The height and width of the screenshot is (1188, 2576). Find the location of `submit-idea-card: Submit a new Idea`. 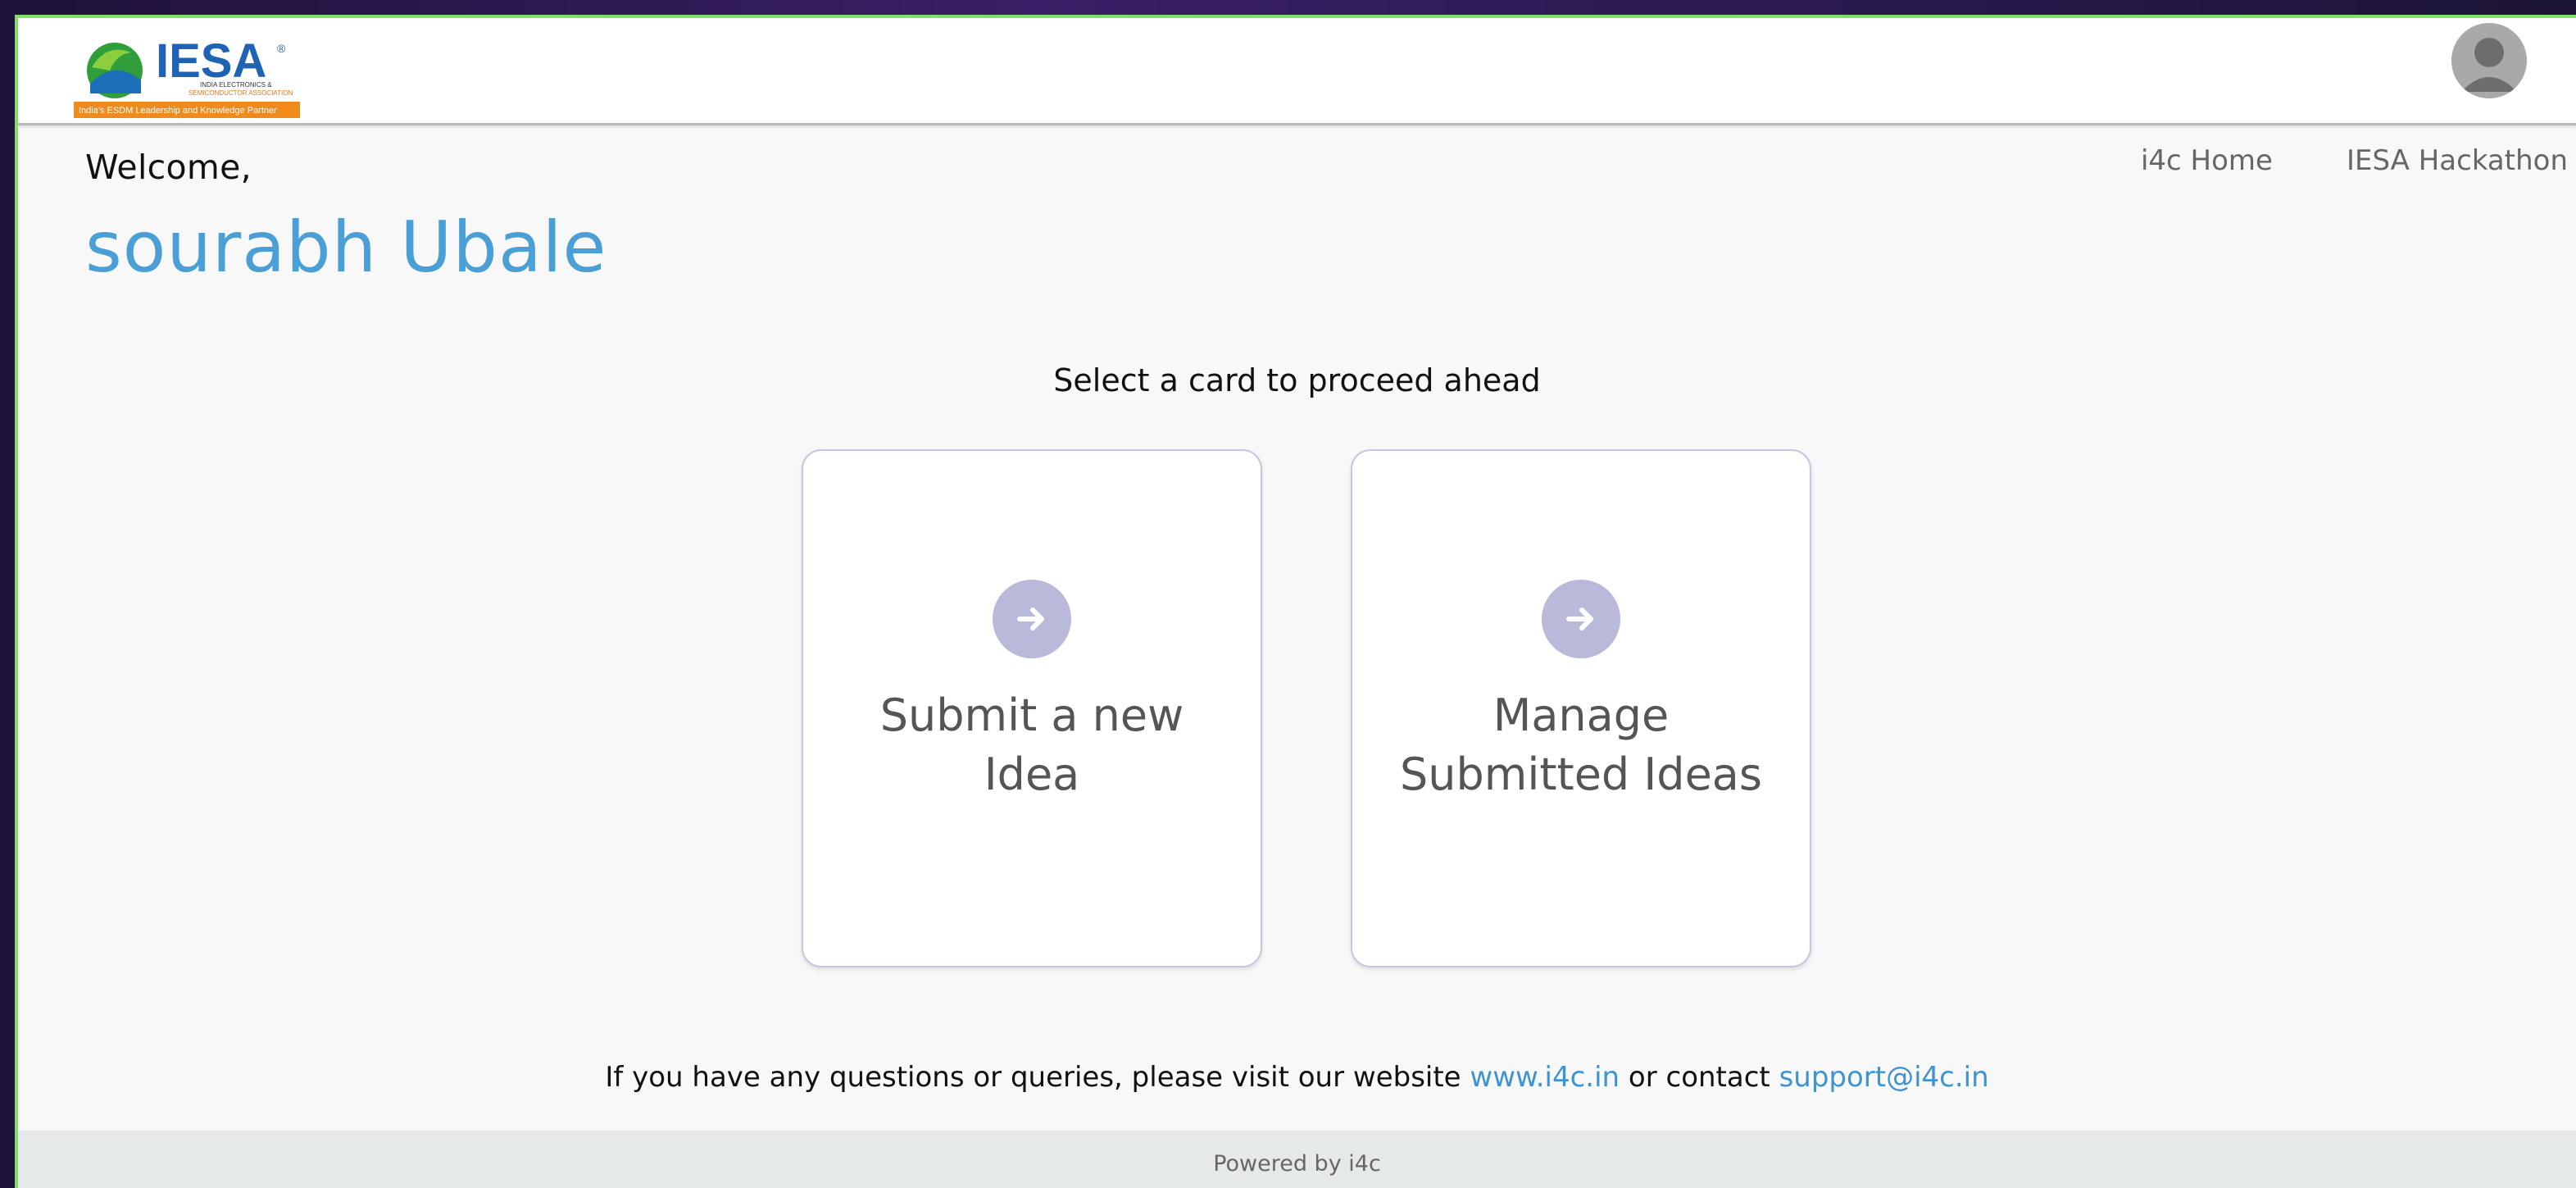

submit-idea-card: Submit a new Idea is located at coordinates (1032, 708).